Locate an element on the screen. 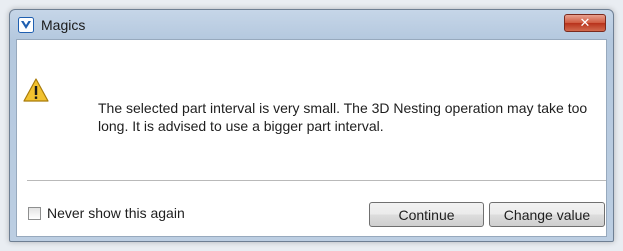 The height and width of the screenshot is (251, 623). title-bar: Magics ✕ is located at coordinates (311, 25).